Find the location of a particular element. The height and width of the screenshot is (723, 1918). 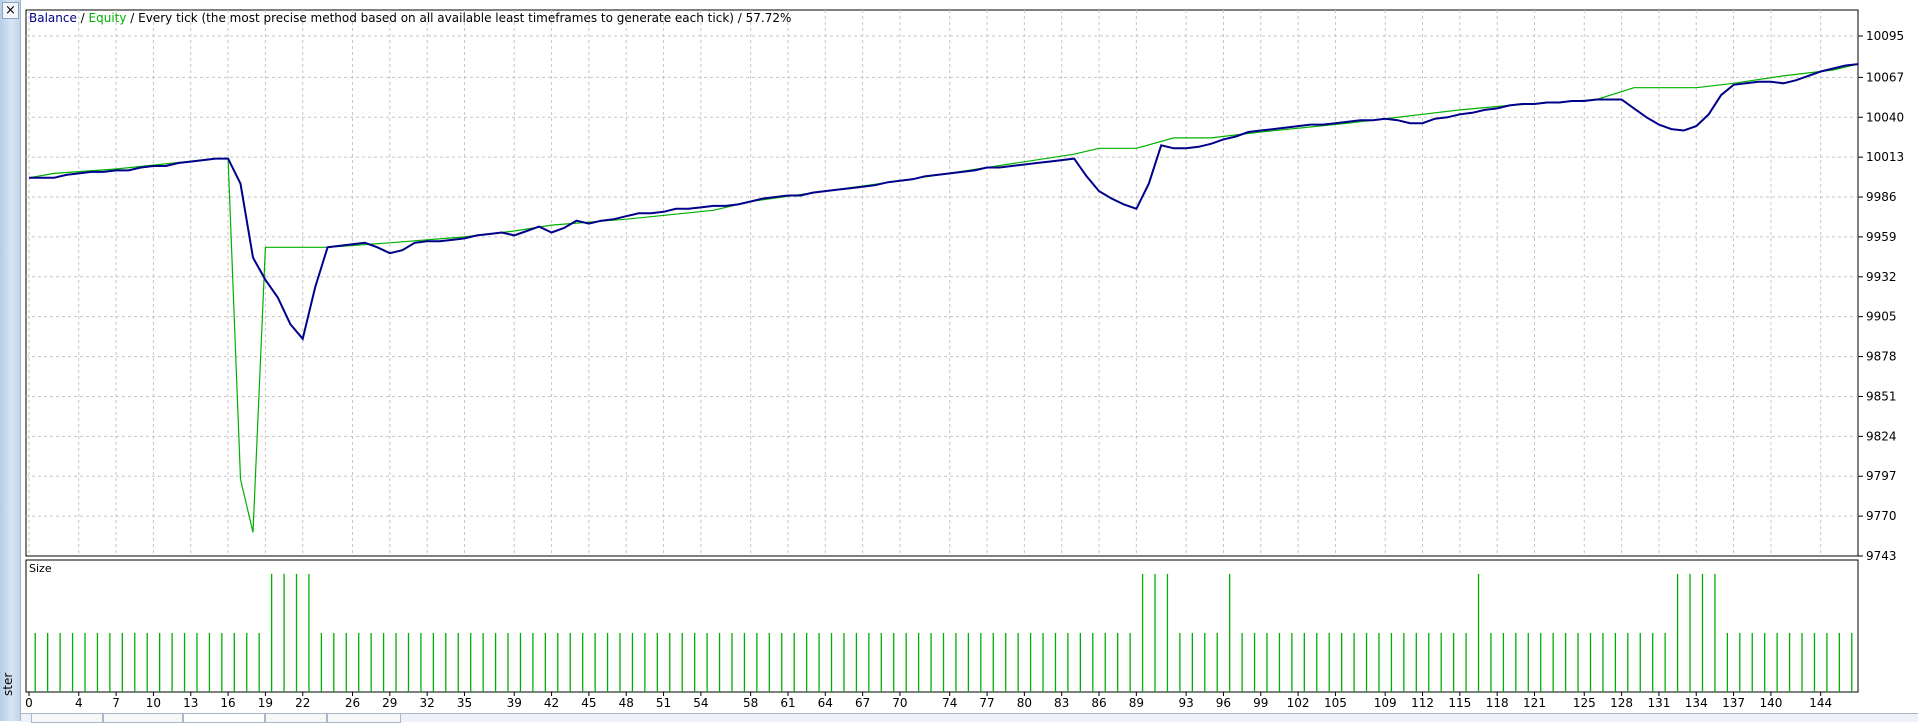

x-tick-label: 58 is located at coordinates (750, 703).